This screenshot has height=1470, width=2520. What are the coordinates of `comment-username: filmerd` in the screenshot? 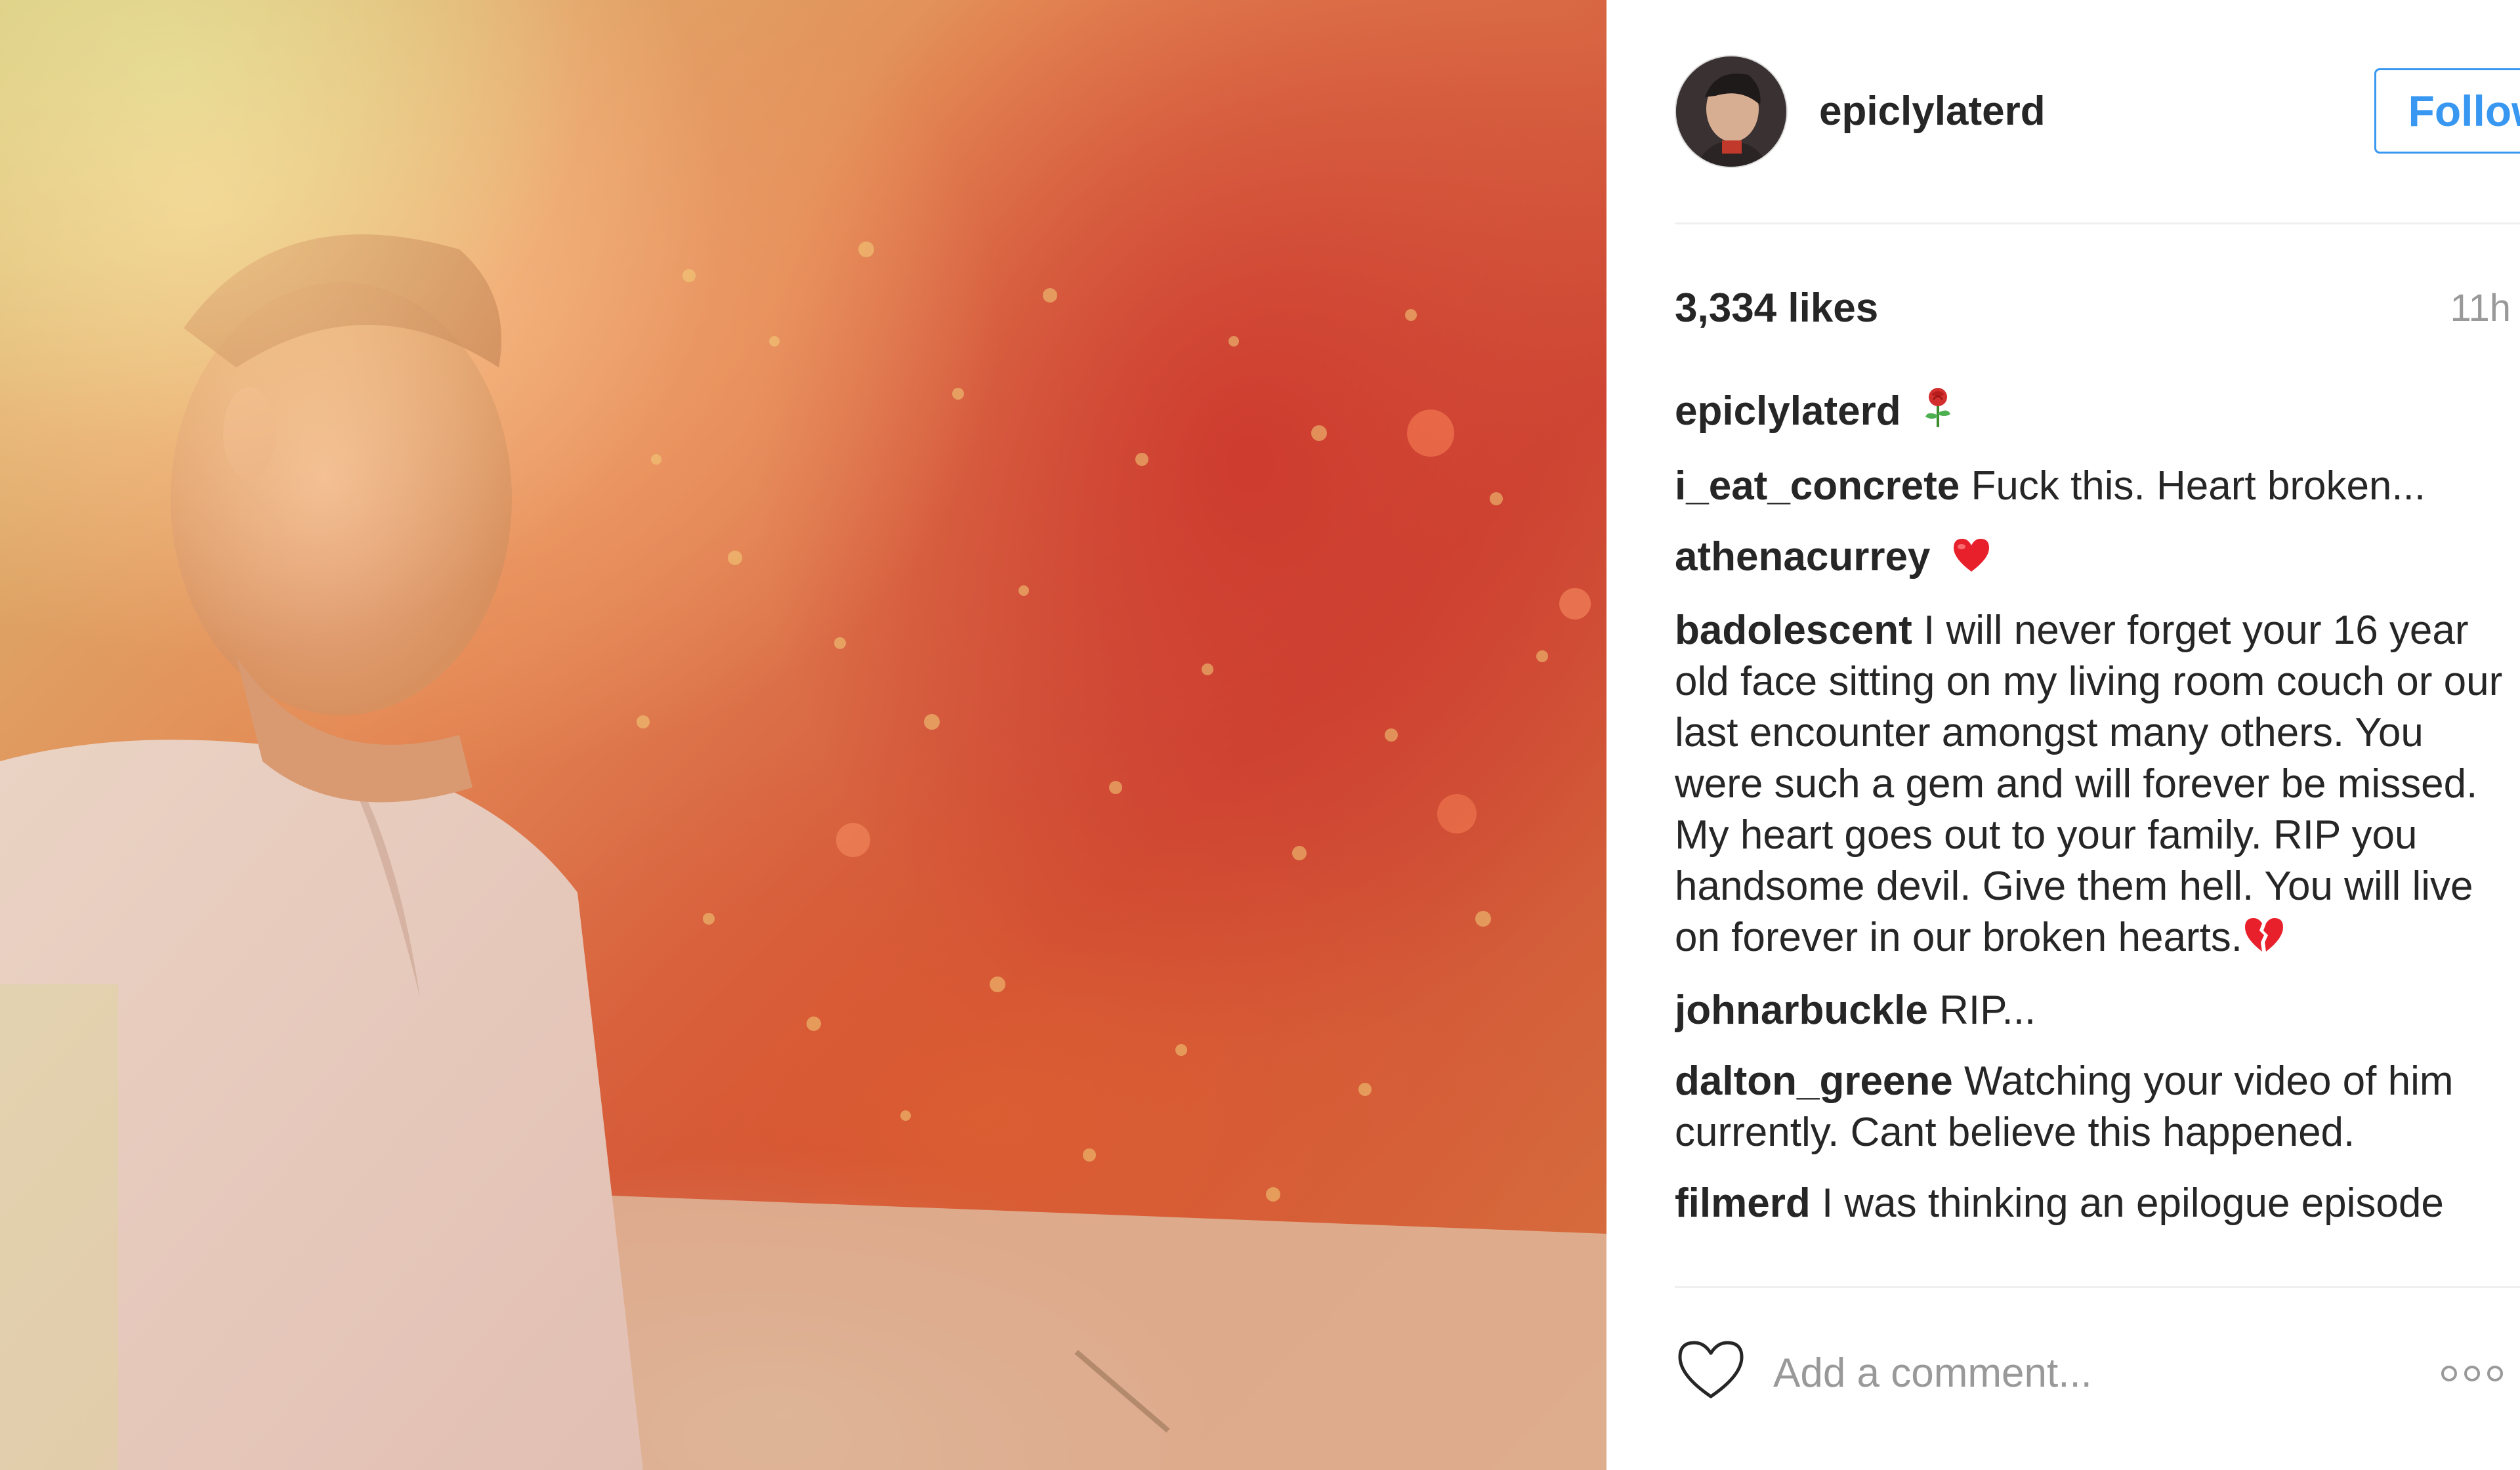 It's located at (1743, 1203).